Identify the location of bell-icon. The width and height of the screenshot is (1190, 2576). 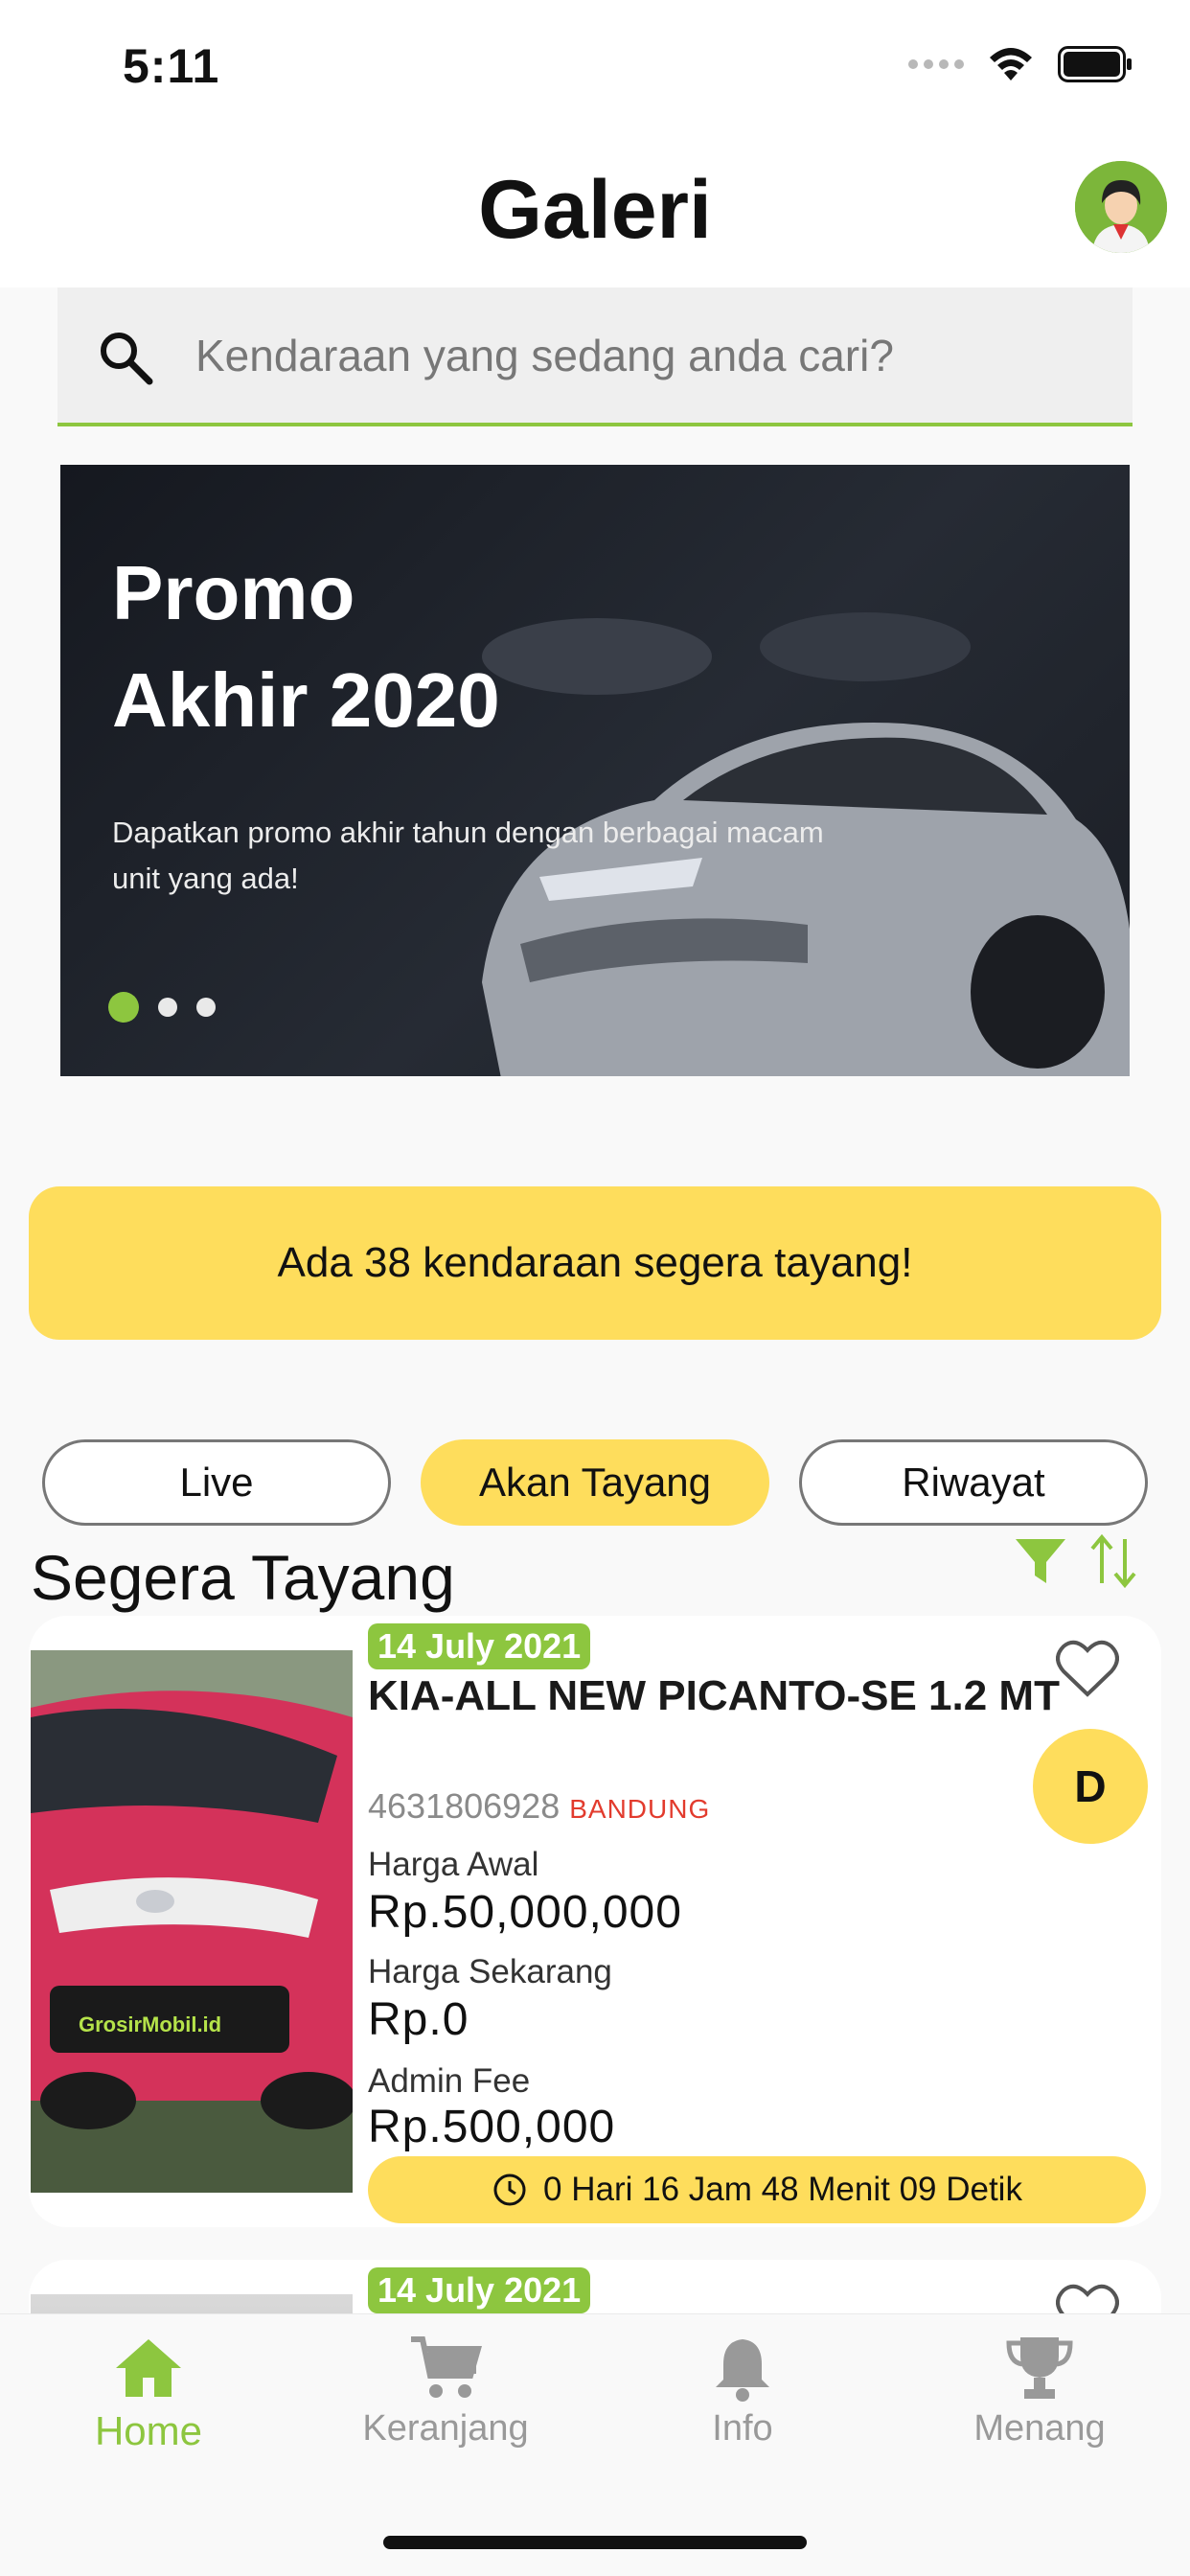
(743, 2370).